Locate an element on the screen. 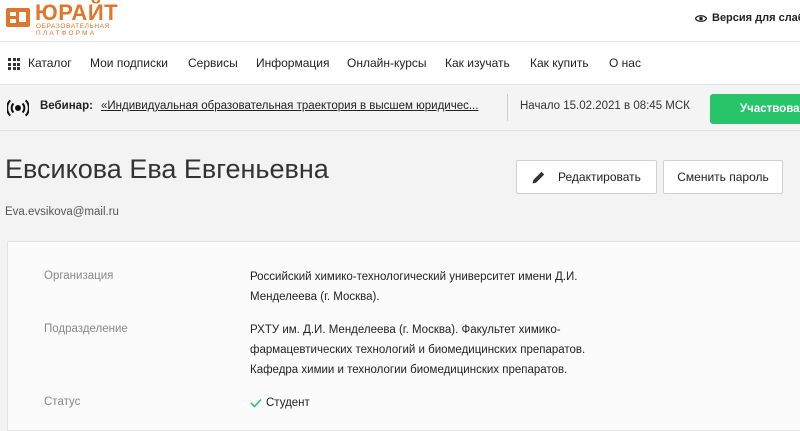 The image size is (800, 431). pencil-icon is located at coordinates (538, 177).